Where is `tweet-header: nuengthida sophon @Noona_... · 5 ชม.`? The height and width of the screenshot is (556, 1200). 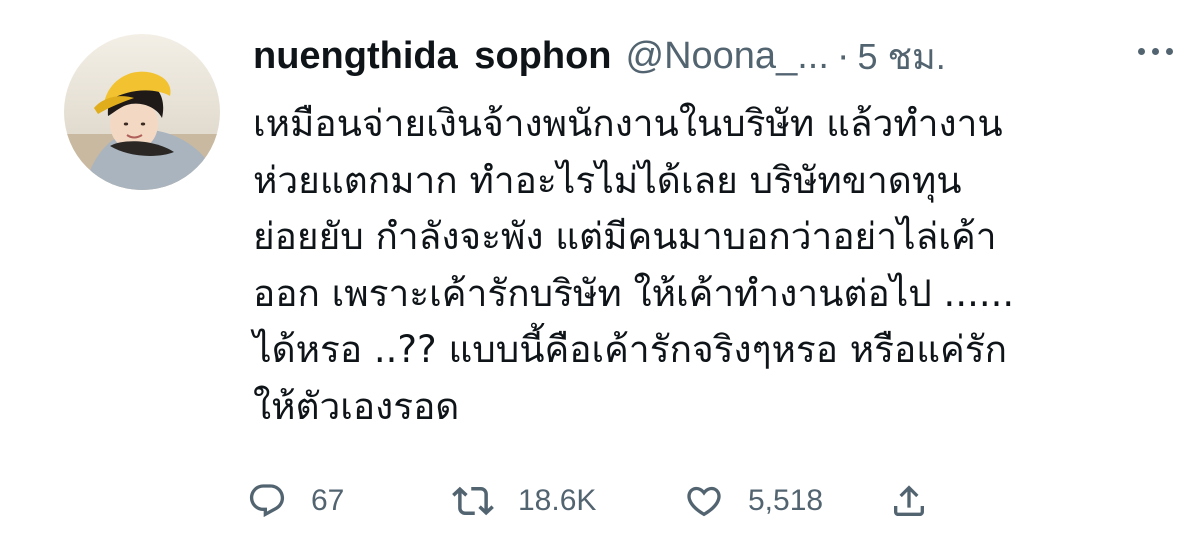 tweet-header: nuengthida sophon @Noona_... · 5 ชม. is located at coordinates (713, 56).